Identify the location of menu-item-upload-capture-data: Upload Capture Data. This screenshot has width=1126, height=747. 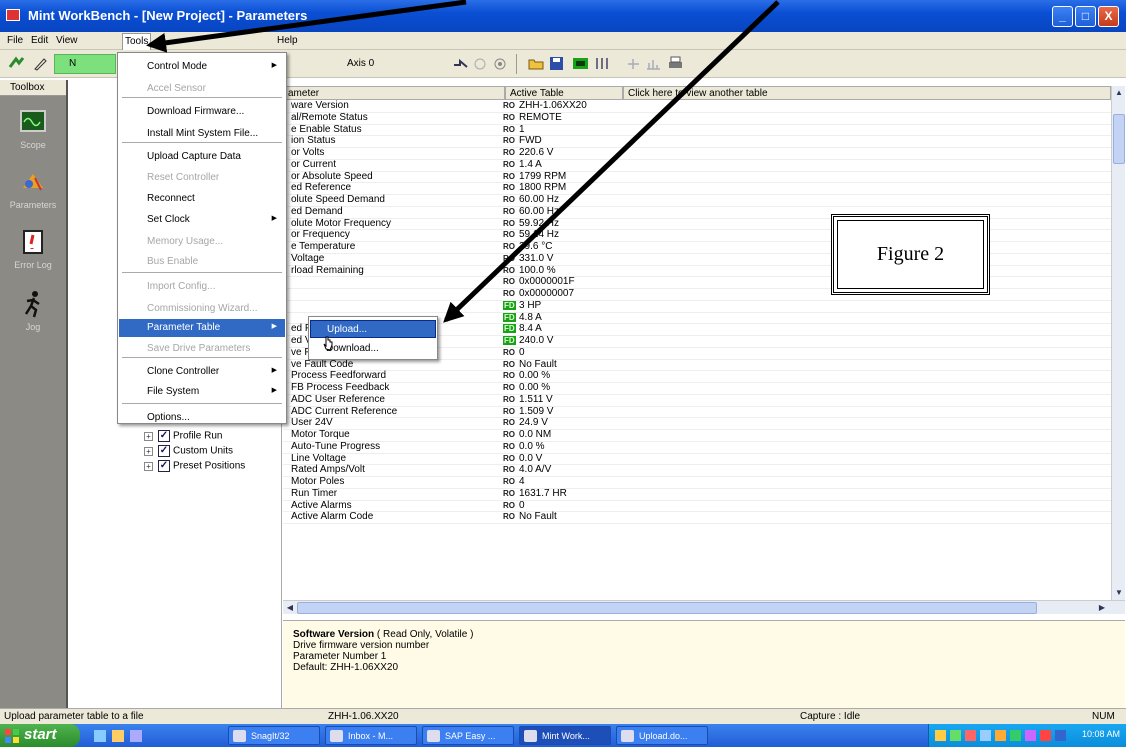
(202, 157).